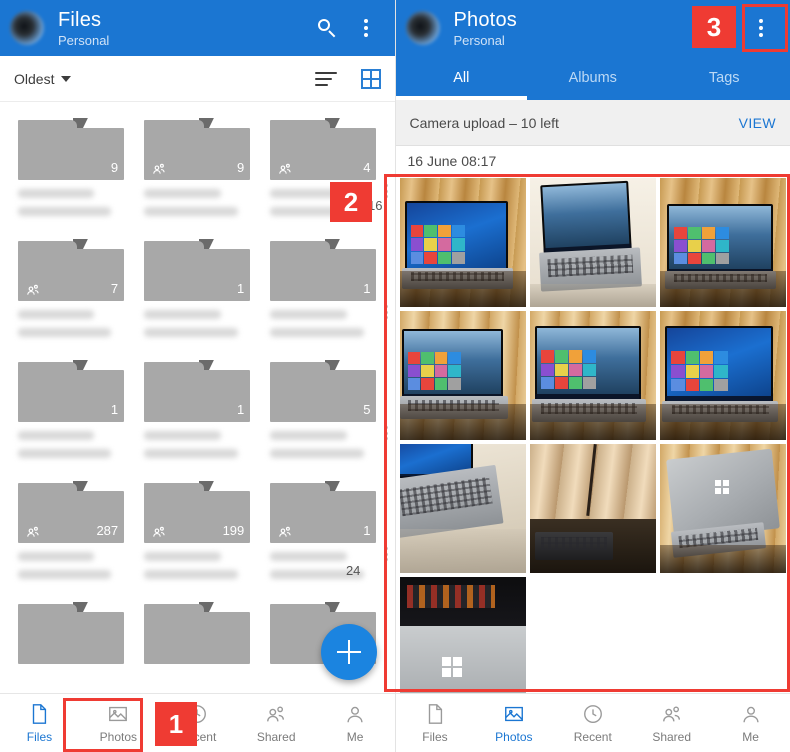  I want to click on nav-item-label: Recent, so click(592, 736).